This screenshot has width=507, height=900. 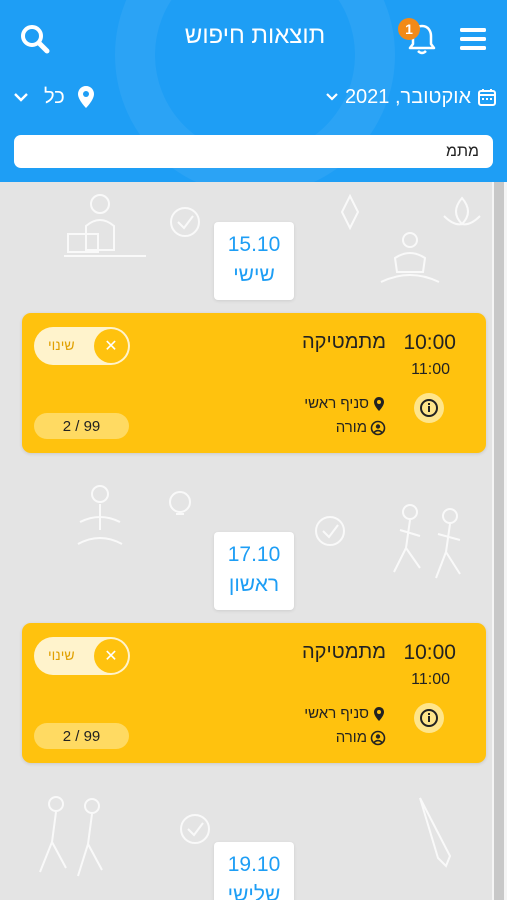 I want to click on doodle-meditation-icon, so click(x=410, y=257).